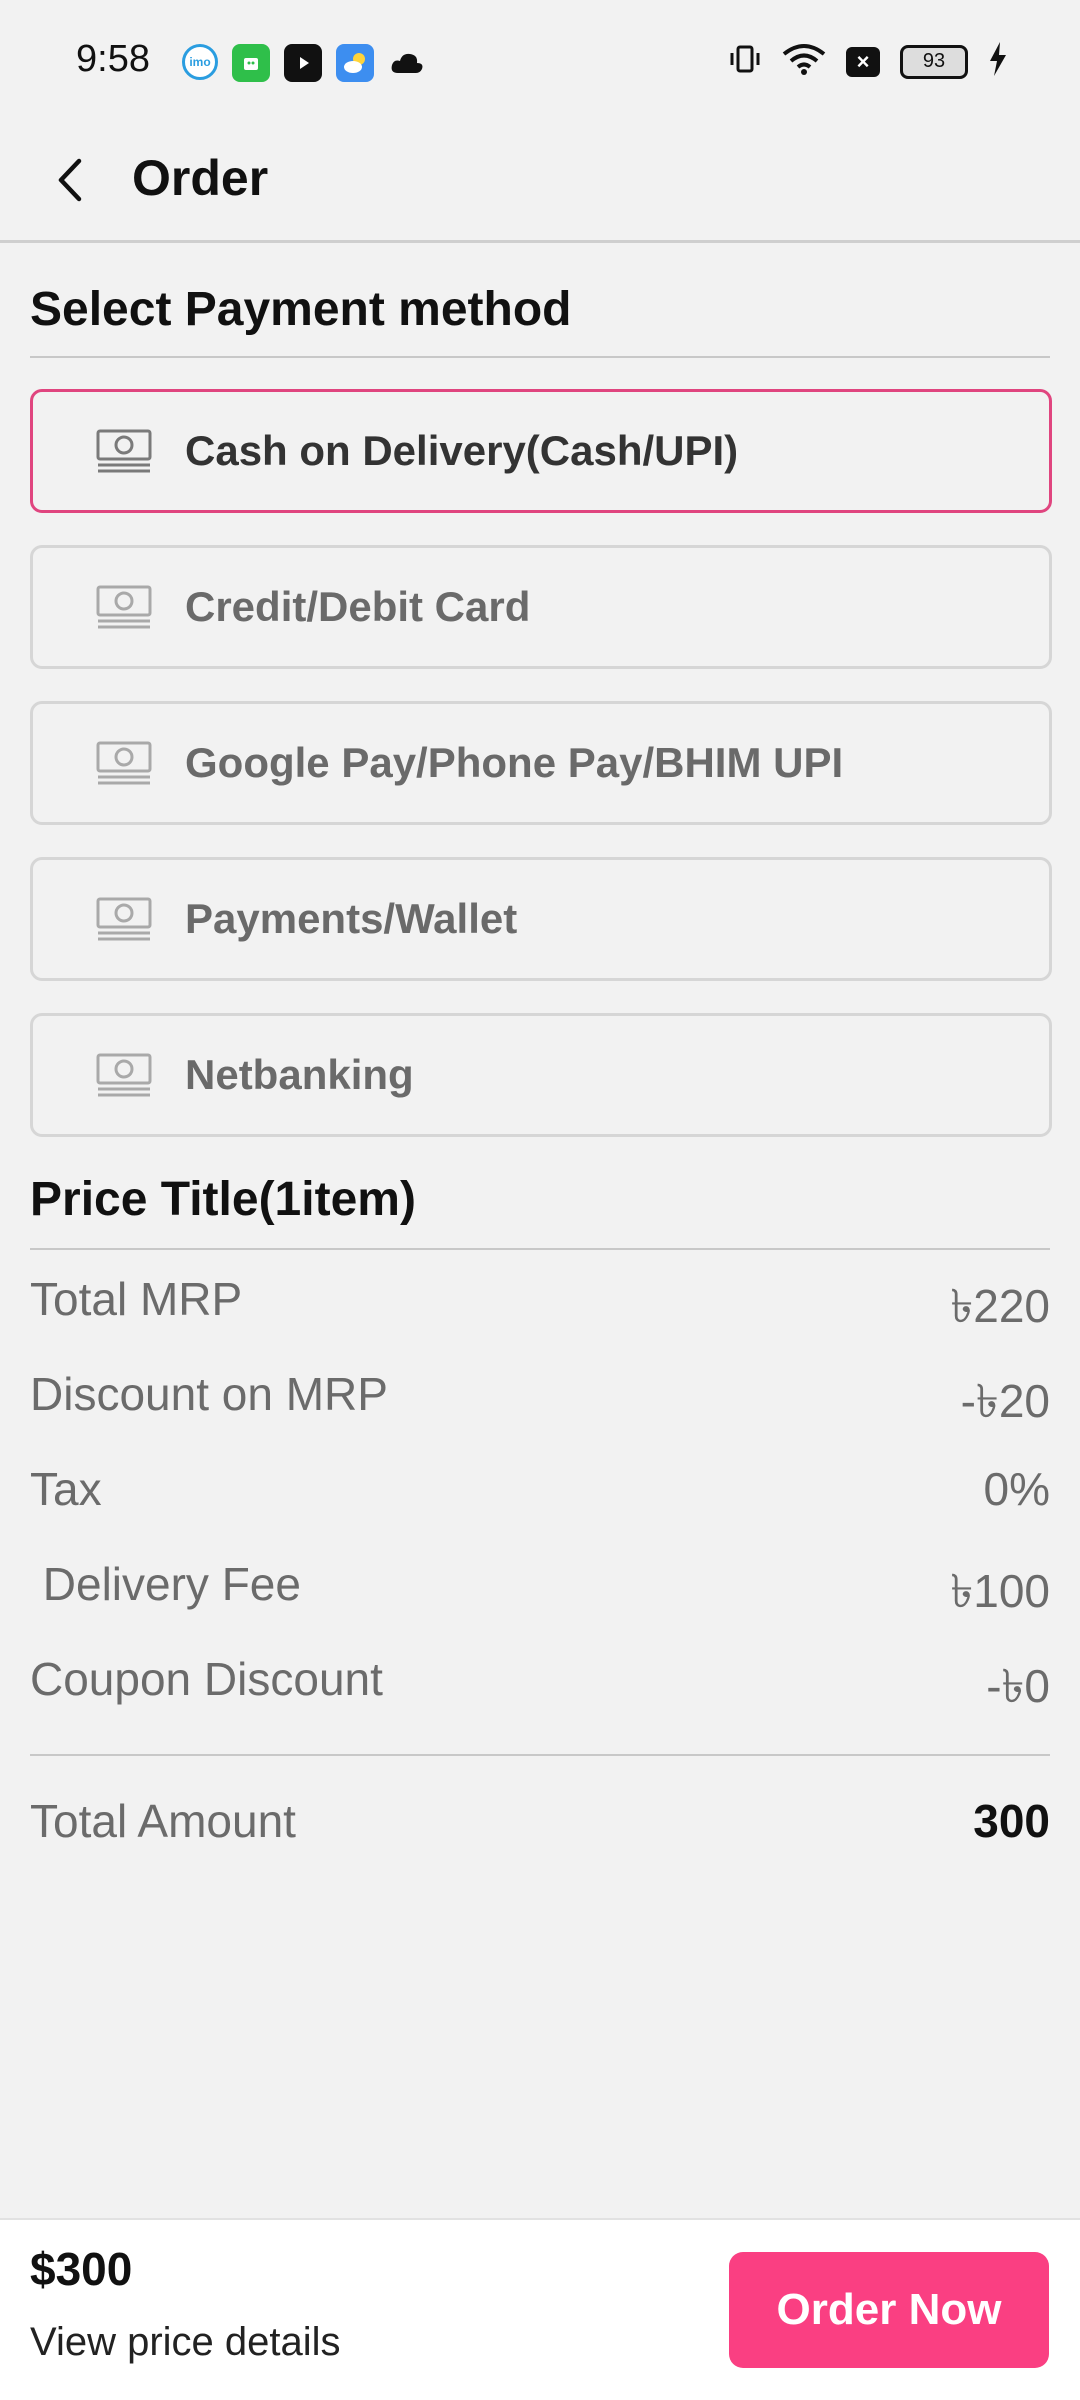 The height and width of the screenshot is (2400, 1080). I want to click on price-row-total-amount: Total Amount 300, so click(540, 1829).